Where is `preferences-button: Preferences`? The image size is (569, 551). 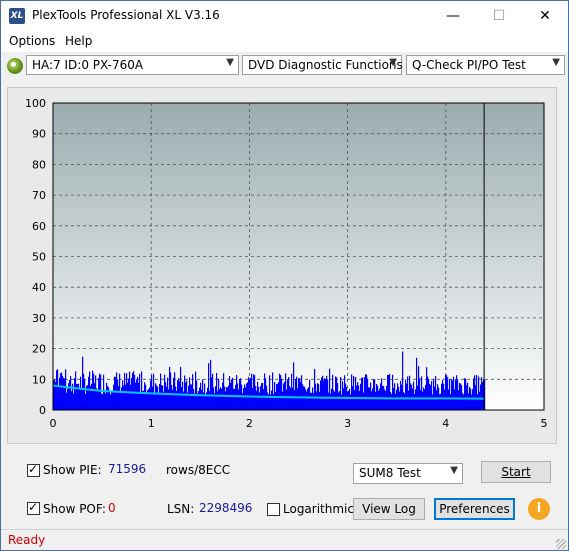
preferences-button: Preferences is located at coordinates (474, 509).